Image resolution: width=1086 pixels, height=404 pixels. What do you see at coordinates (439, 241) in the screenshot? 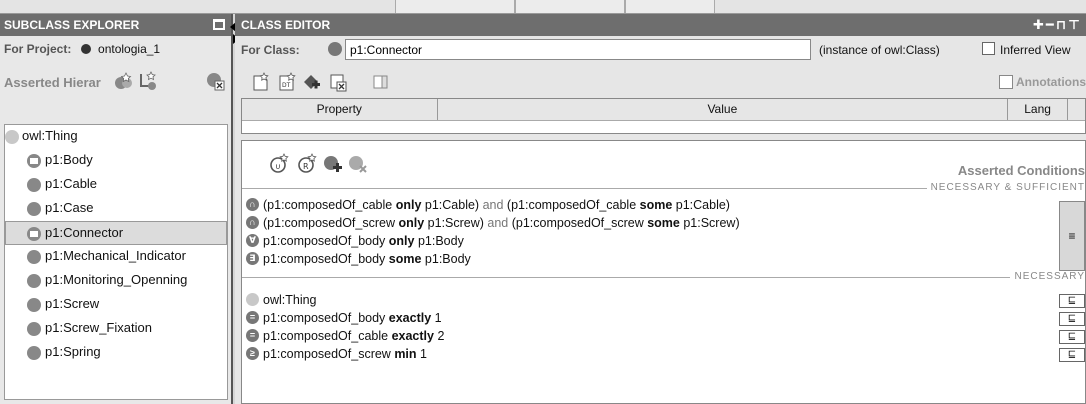
I see `condition-text: p1:Body` at bounding box center [439, 241].